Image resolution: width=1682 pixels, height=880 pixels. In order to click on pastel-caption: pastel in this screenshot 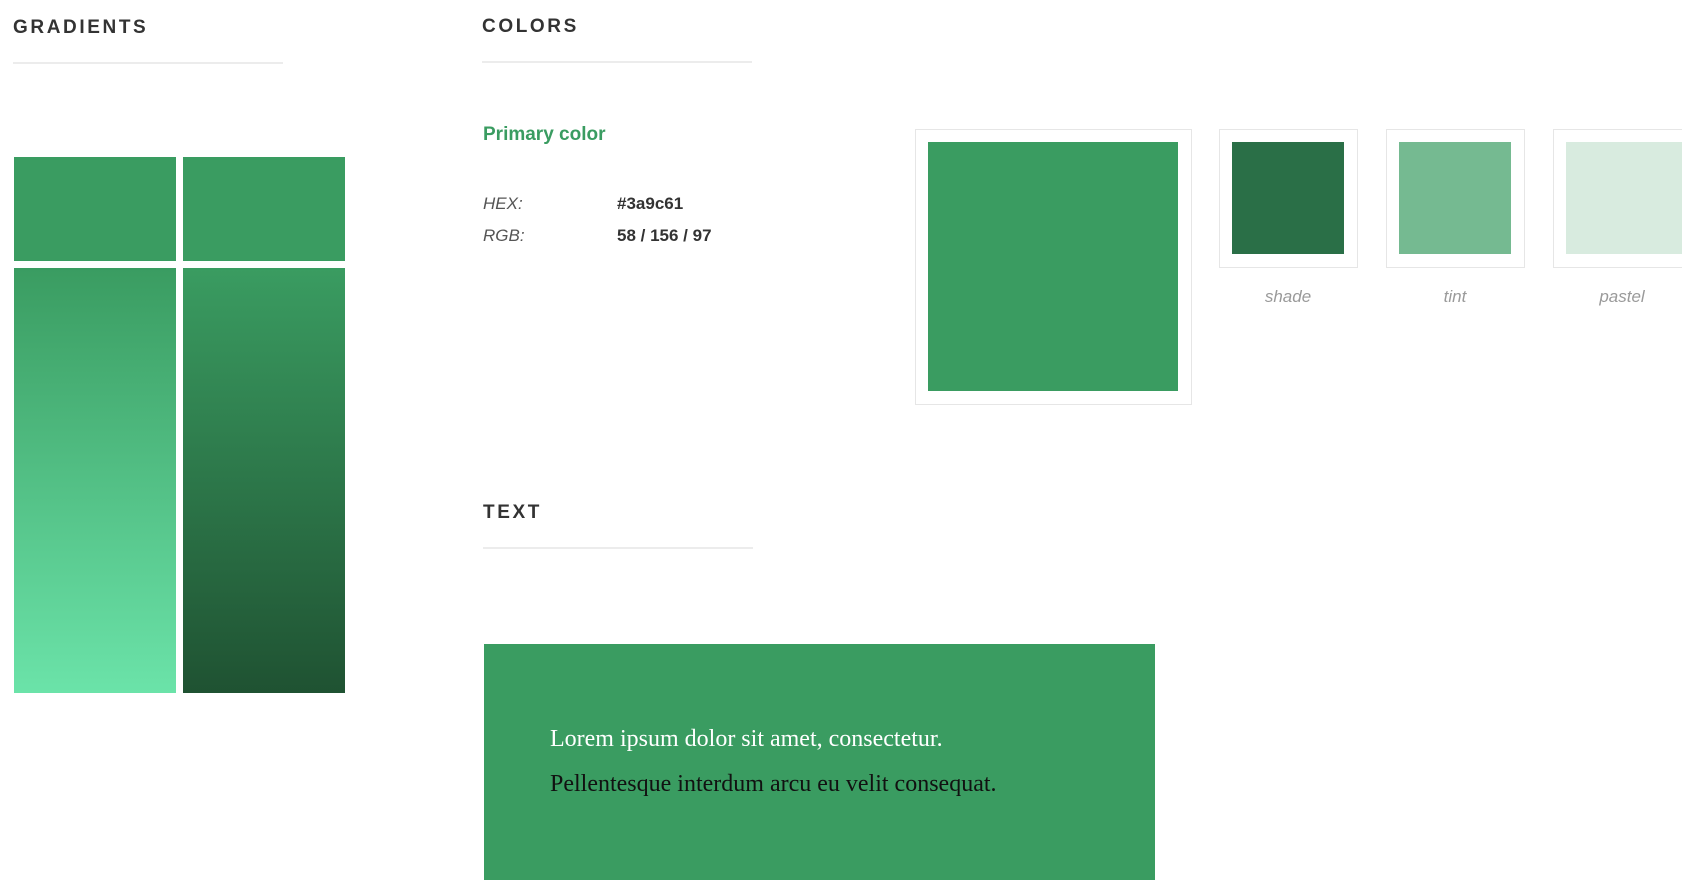, I will do `click(1622, 296)`.